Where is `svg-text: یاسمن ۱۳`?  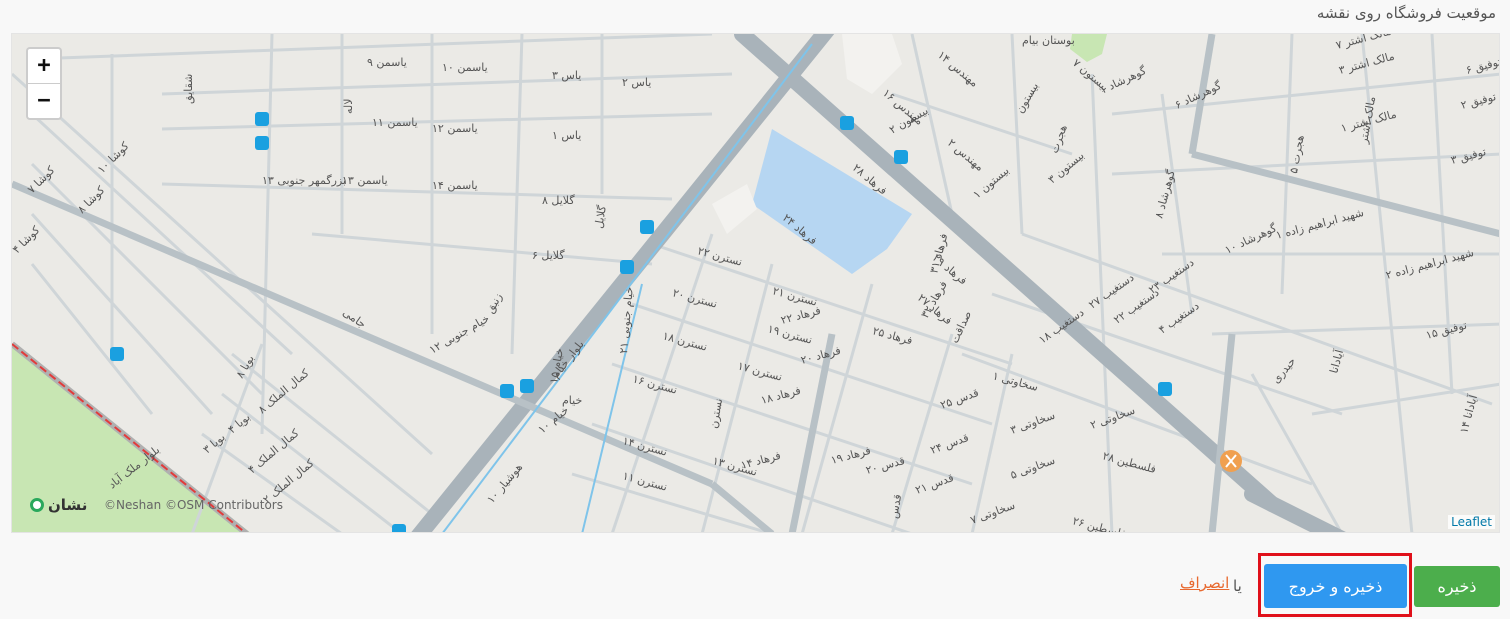
svg-text: یاسمن ۱۳ is located at coordinates (365, 180).